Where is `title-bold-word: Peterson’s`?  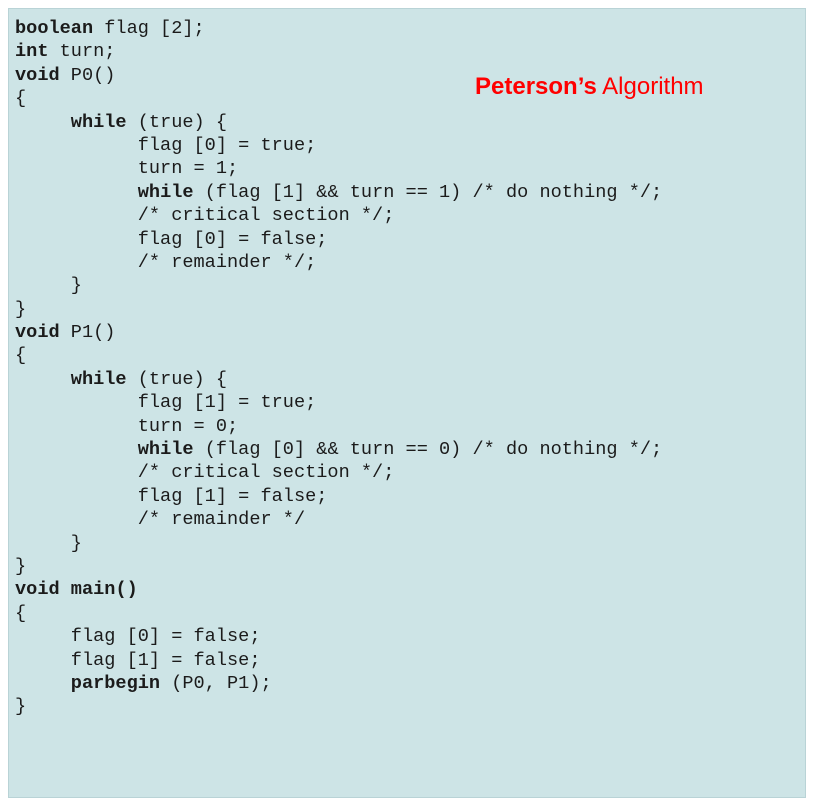
title-bold-word: Peterson’s is located at coordinates (536, 86).